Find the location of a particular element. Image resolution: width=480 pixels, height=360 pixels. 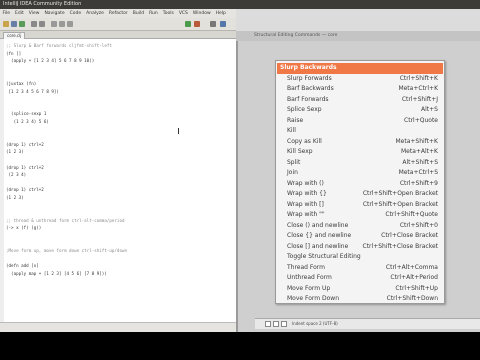

menu-item-label: Splice Sexp is located at coordinates (304, 109).